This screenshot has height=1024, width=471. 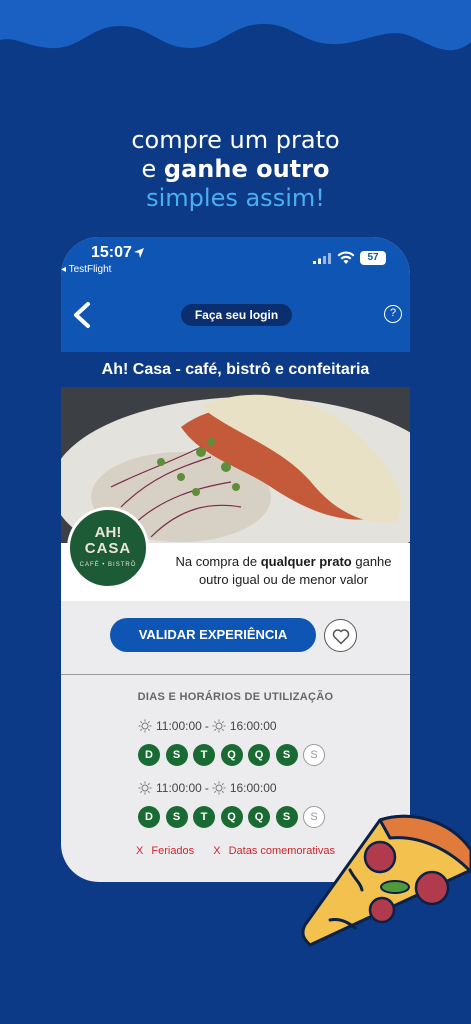 I want to click on exclusion-label: Feriados, so click(x=173, y=851).